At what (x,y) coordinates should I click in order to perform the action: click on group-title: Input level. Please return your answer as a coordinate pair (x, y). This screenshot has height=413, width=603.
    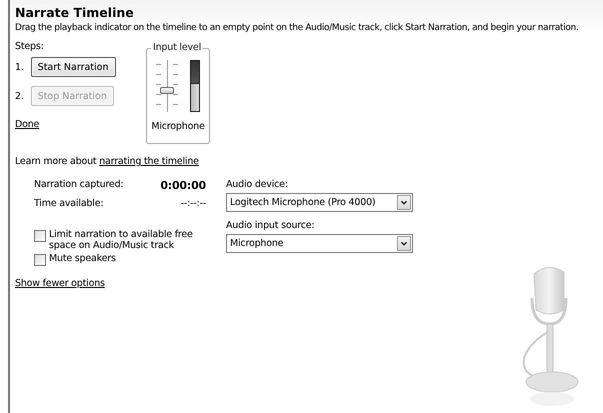
    Looking at the image, I should click on (177, 47).